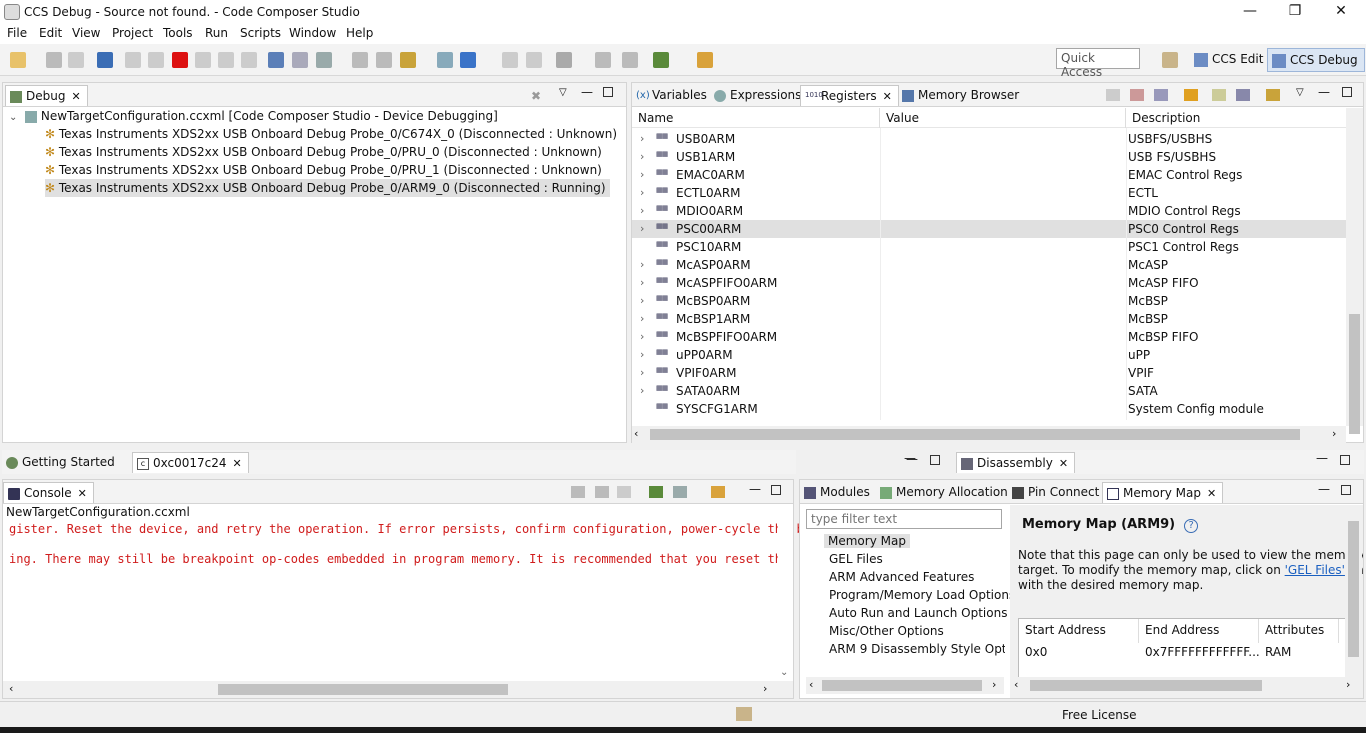 The width and height of the screenshot is (1366, 733). Describe the element at coordinates (922, 595) in the screenshot. I see `option-load-options: Program/Memory Load Options` at that location.